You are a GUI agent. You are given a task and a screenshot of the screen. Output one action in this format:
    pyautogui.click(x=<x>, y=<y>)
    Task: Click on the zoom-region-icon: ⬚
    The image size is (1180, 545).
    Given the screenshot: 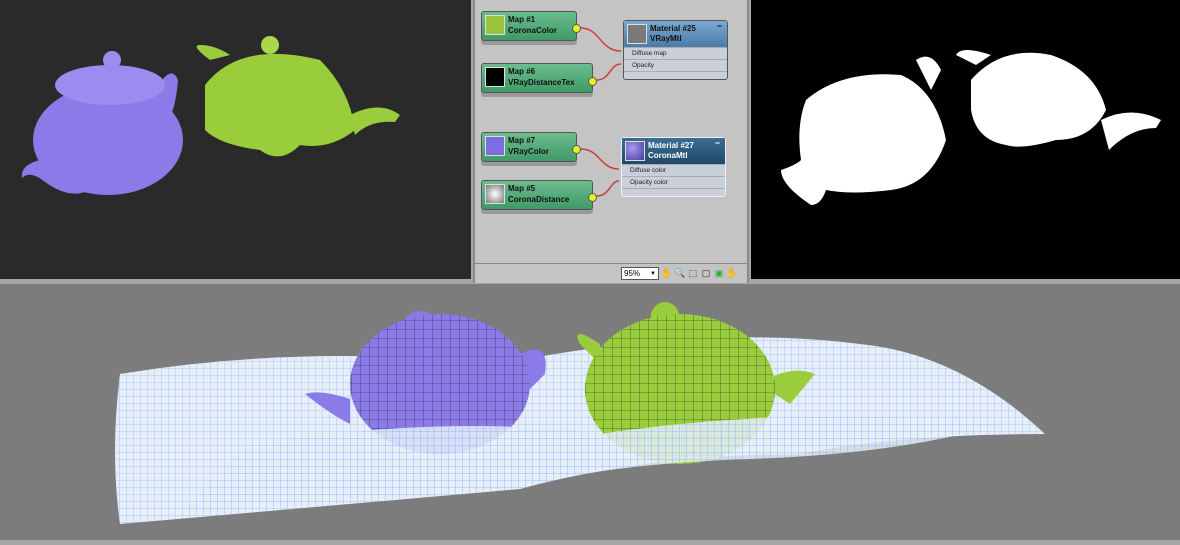 What is the action you would take?
    pyautogui.click(x=693, y=273)
    